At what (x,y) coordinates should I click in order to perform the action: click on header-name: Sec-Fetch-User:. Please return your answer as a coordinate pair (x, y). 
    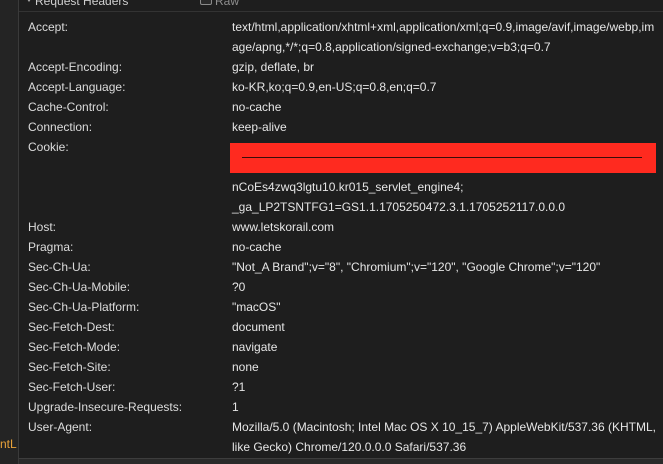
    Looking at the image, I should click on (72, 387).